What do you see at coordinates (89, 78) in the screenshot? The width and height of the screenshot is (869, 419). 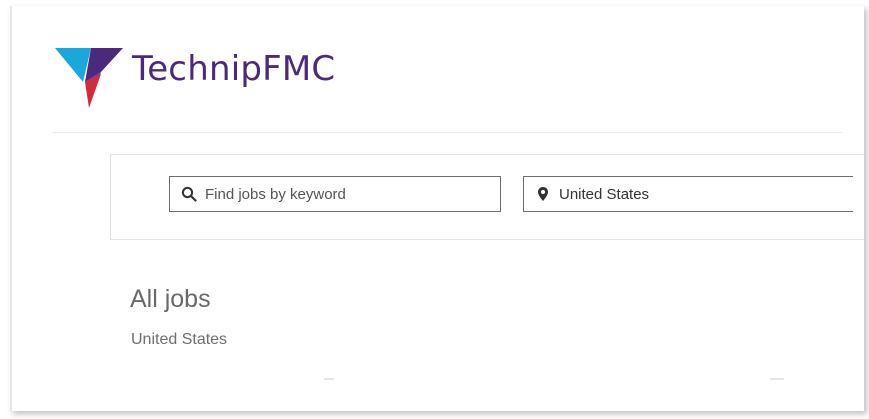 I see `technipfmc-logo-icon` at bounding box center [89, 78].